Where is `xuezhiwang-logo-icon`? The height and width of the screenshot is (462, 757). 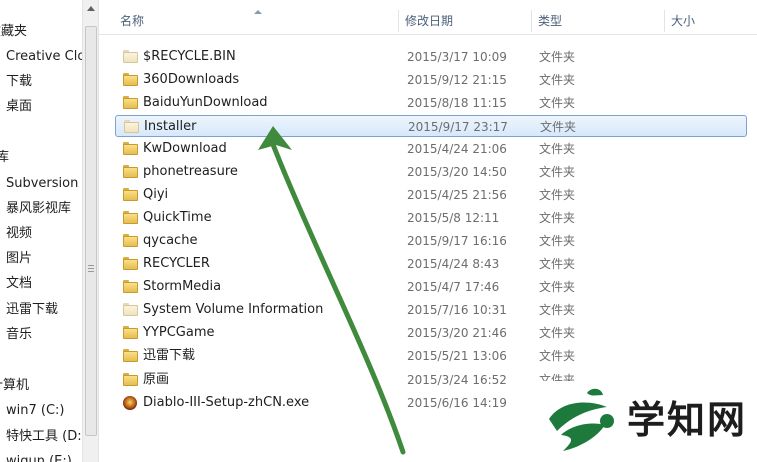
xuezhiwang-logo-icon is located at coordinates (581, 419).